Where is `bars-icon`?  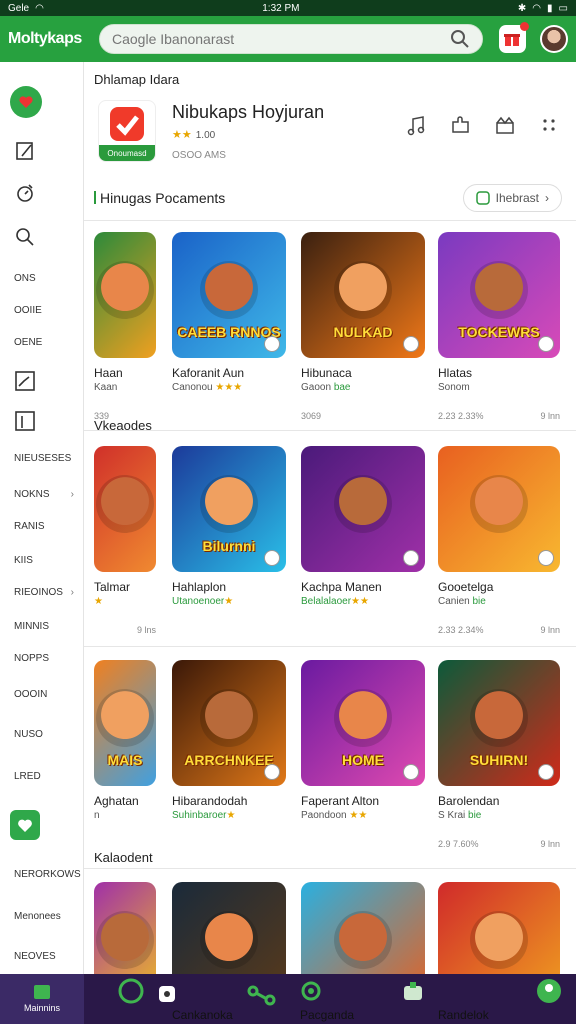 bars-icon is located at coordinates (25, 421).